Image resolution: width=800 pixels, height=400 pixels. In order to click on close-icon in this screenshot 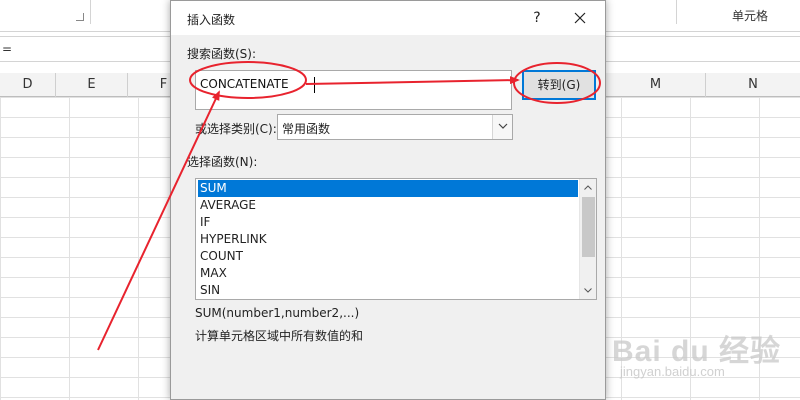, I will do `click(580, 18)`.